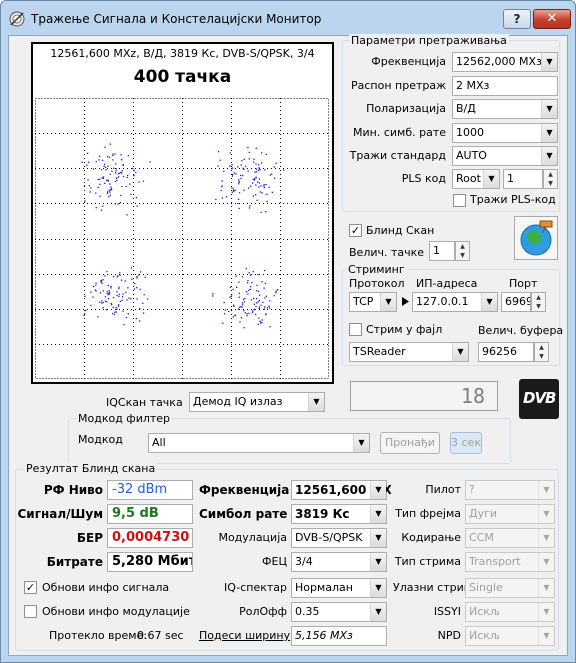 This screenshot has width=576, height=663. I want to click on buffer-size-input: 96256, so click(506, 352).